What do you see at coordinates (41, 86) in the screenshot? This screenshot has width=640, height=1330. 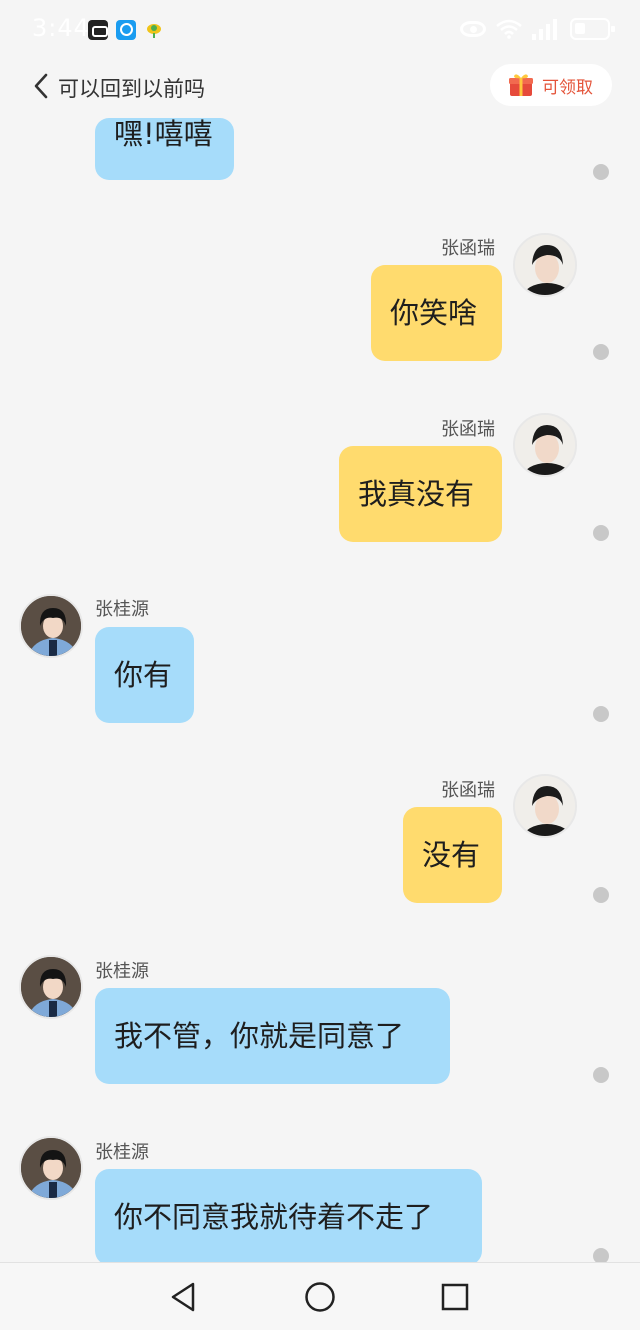 I see `chevron-left-icon` at bounding box center [41, 86].